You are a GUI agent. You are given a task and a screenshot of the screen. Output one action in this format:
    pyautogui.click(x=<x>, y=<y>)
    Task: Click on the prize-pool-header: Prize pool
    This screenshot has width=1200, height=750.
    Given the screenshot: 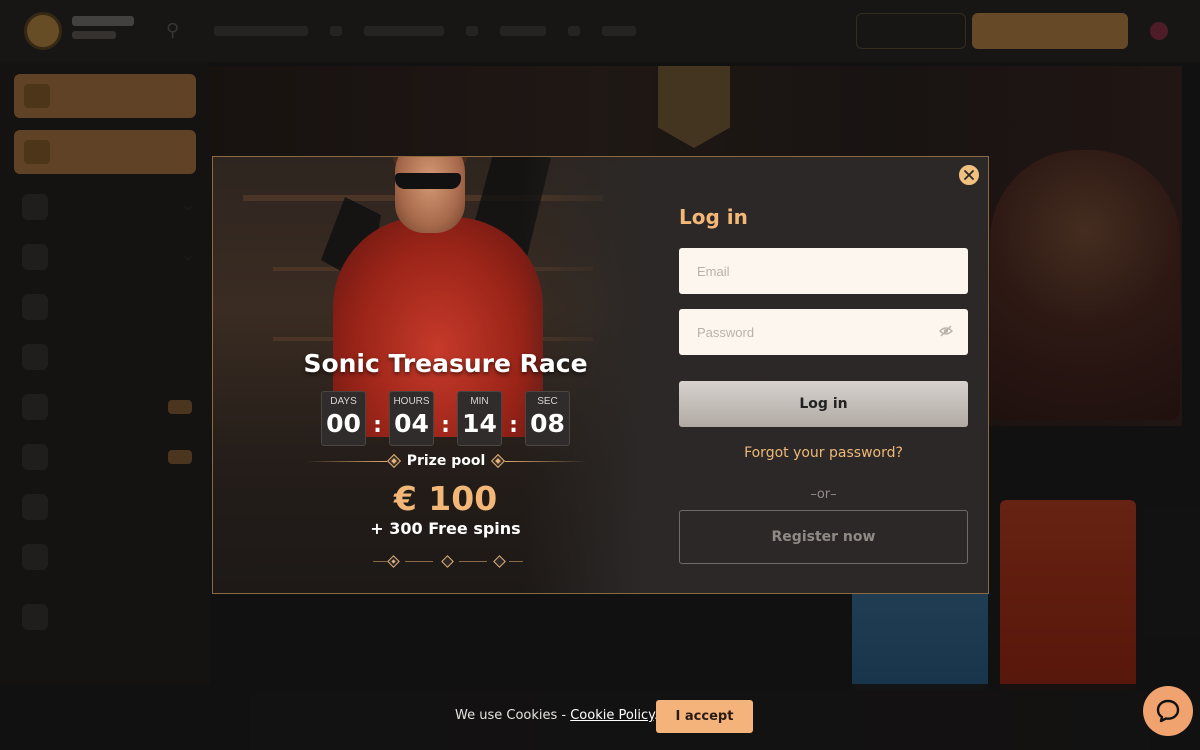 What is the action you would take?
    pyautogui.click(x=446, y=462)
    